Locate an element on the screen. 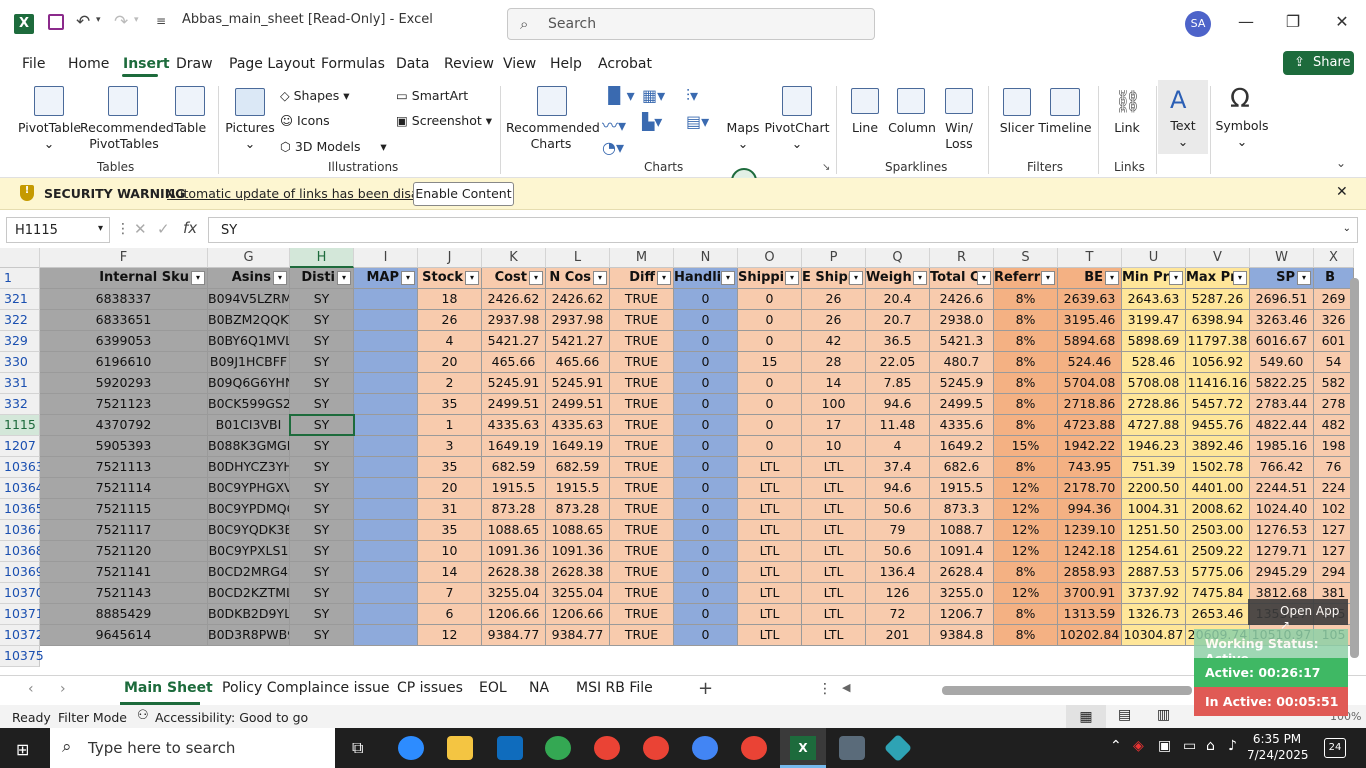 This screenshot has height=768, width=1366. column-header-w: W is located at coordinates (1282, 258).